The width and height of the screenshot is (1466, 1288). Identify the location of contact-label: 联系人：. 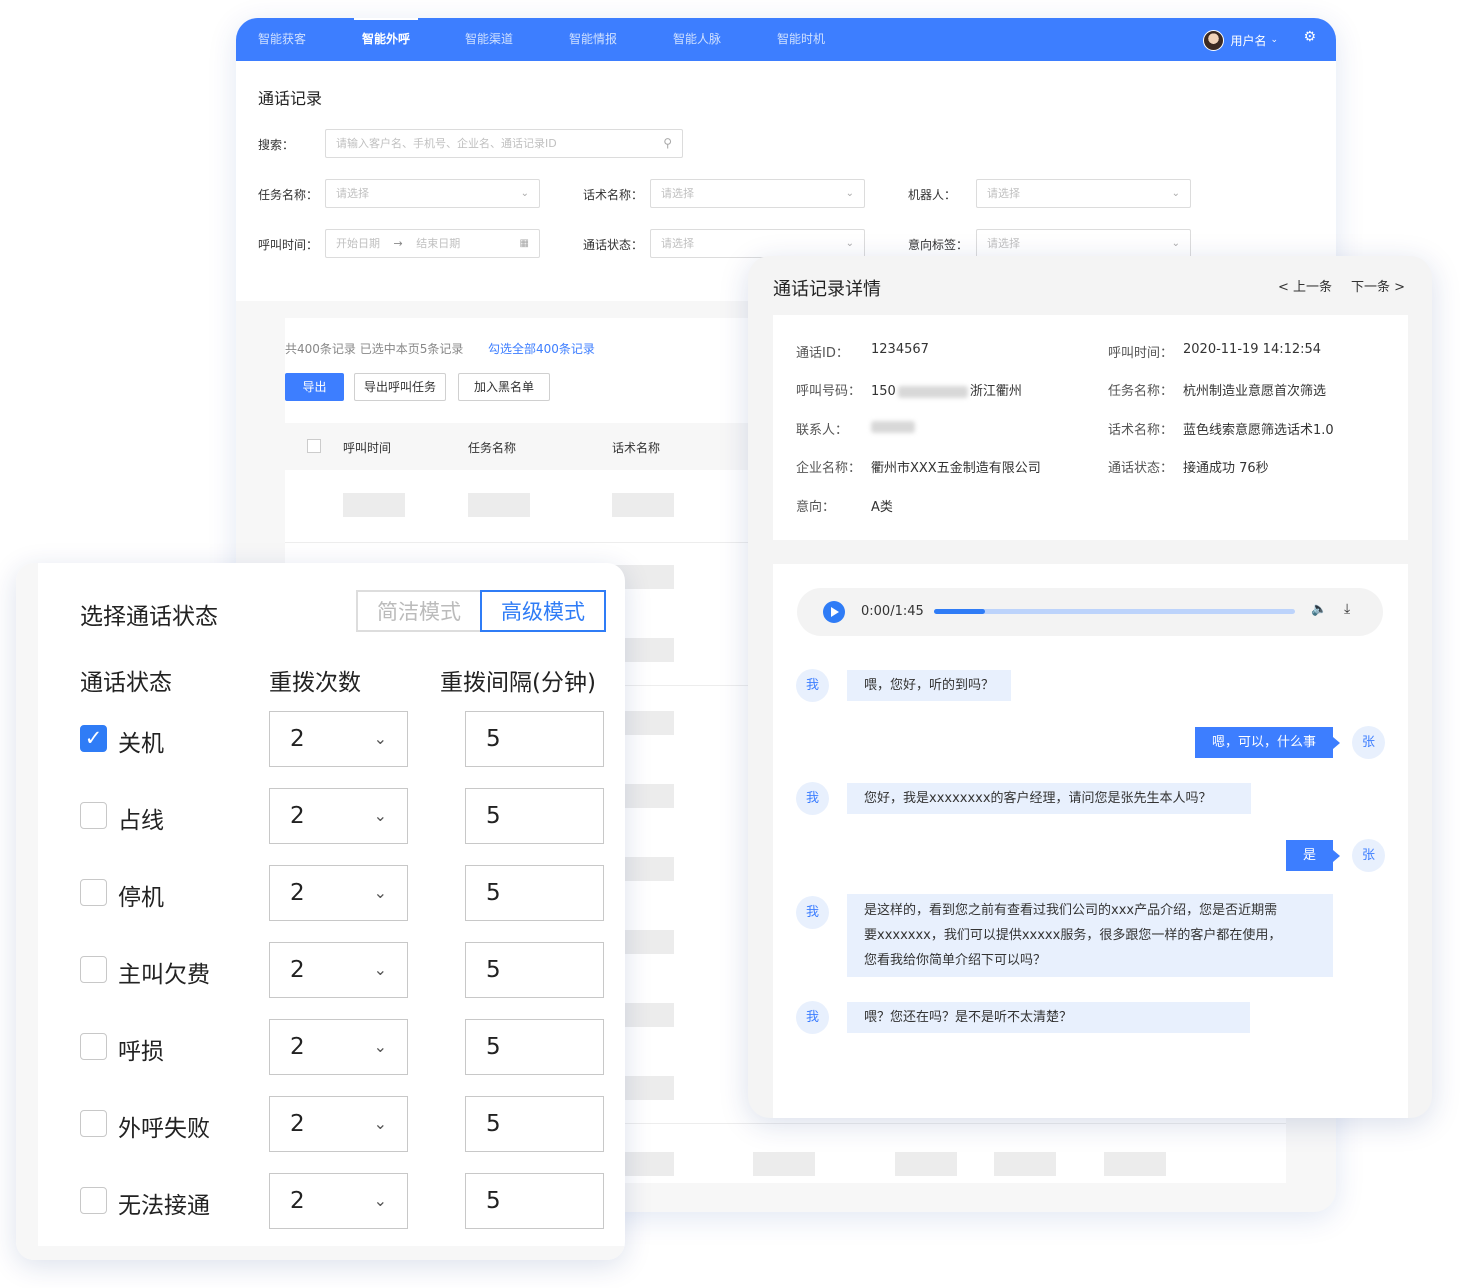
(822, 430).